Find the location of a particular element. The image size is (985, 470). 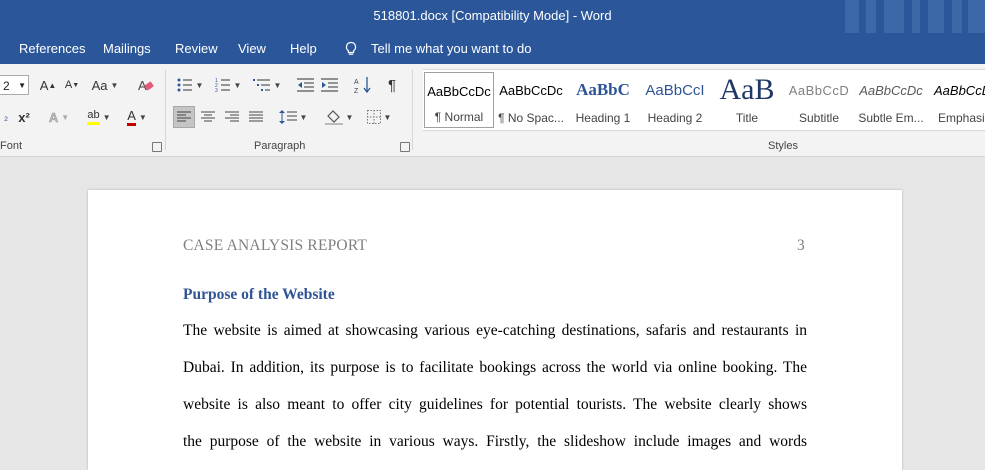

section-heading: Purpose of the Website is located at coordinates (259, 294).